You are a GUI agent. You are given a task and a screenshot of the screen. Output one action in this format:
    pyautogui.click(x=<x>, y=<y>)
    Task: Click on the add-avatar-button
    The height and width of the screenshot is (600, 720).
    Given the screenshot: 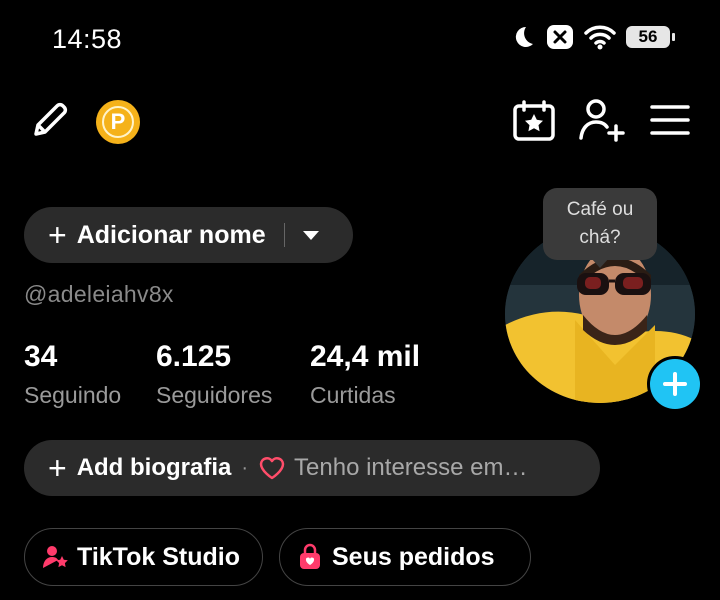 What is the action you would take?
    pyautogui.click(x=675, y=384)
    